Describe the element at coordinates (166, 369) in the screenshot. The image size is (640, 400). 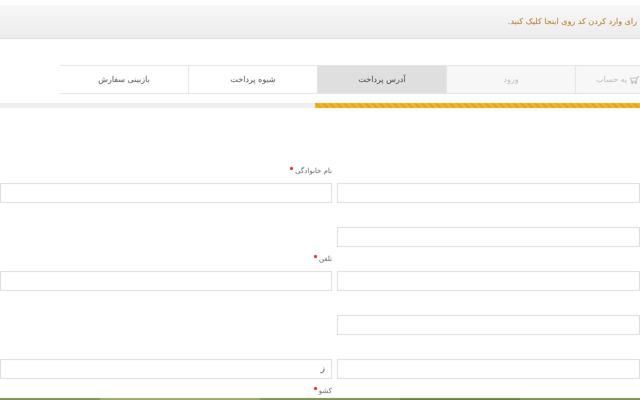
I see `input-field: ز` at that location.